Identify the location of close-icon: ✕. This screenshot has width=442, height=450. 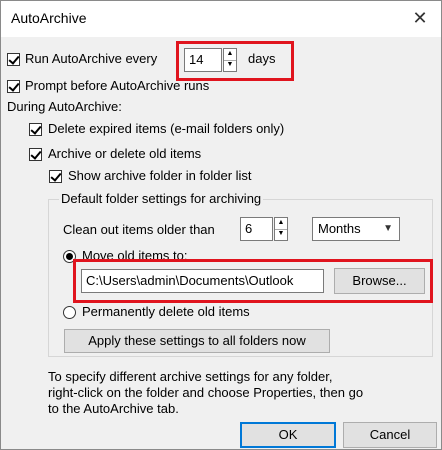
(420, 18).